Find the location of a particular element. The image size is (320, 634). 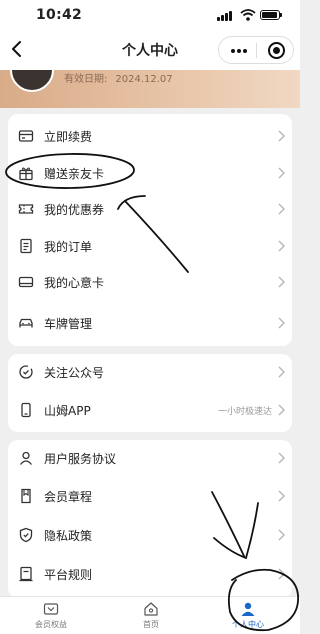

member-benefits-icon is located at coordinates (51, 609).